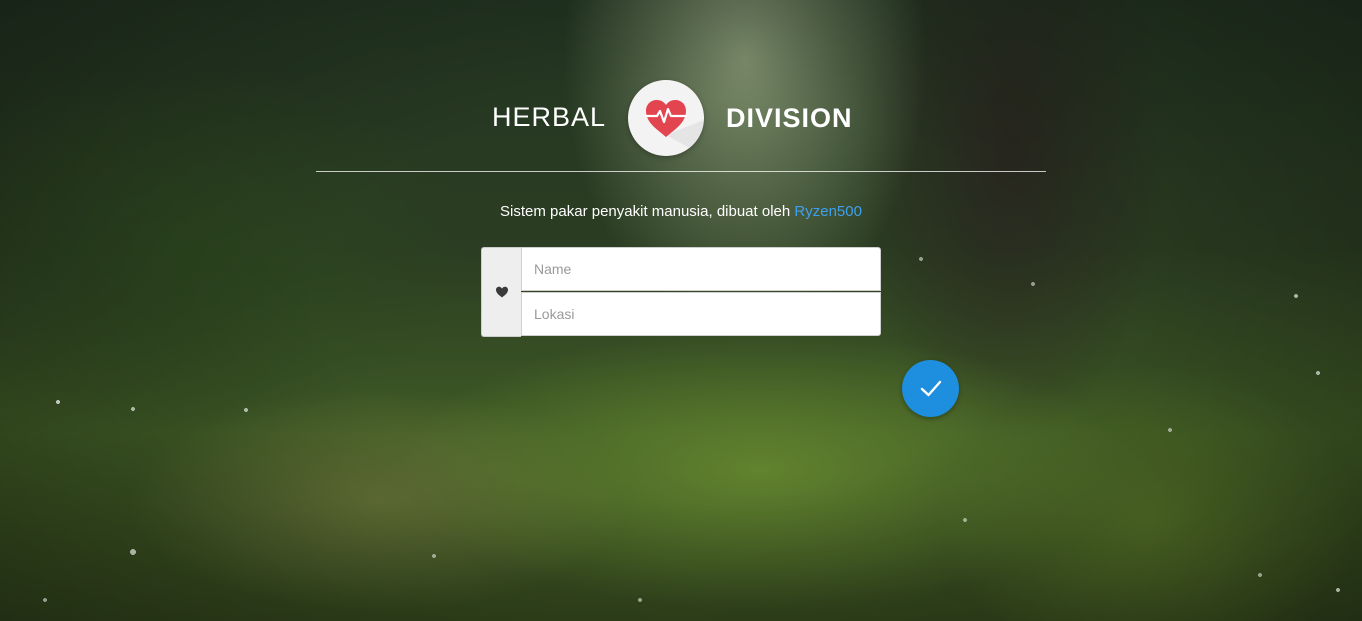 This screenshot has height=621, width=1362. Describe the element at coordinates (666, 118) in the screenshot. I see `heart-pulse-icon` at that location.